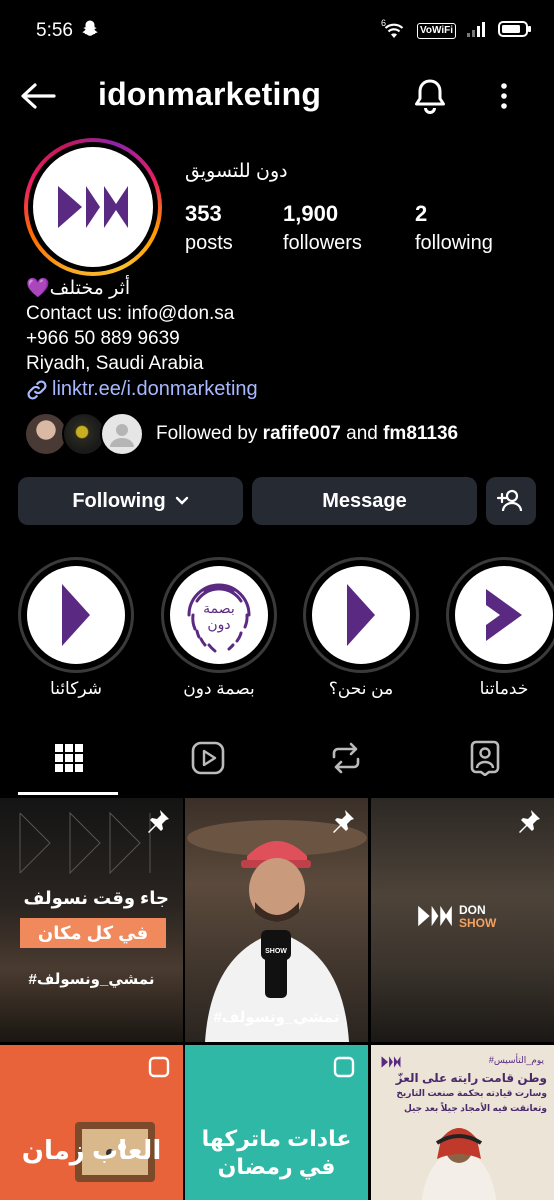  What do you see at coordinates (209, 243) in the screenshot?
I see `posts-label: posts` at bounding box center [209, 243].